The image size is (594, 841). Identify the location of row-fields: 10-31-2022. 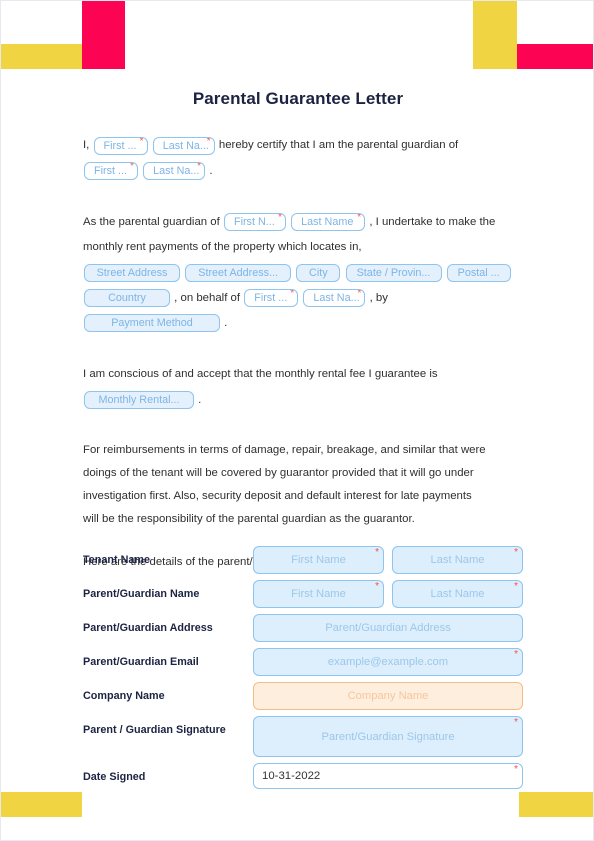
(388, 776).